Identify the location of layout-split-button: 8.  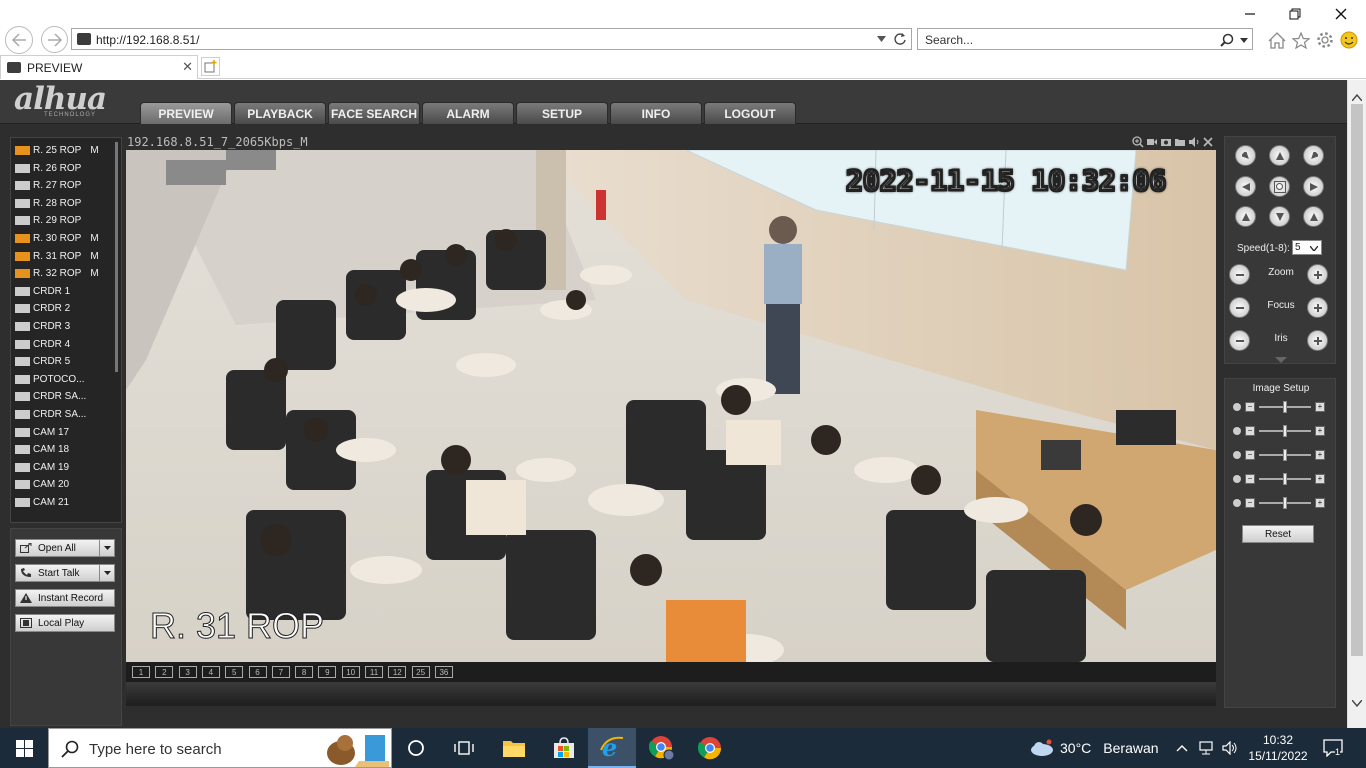
(304, 672).